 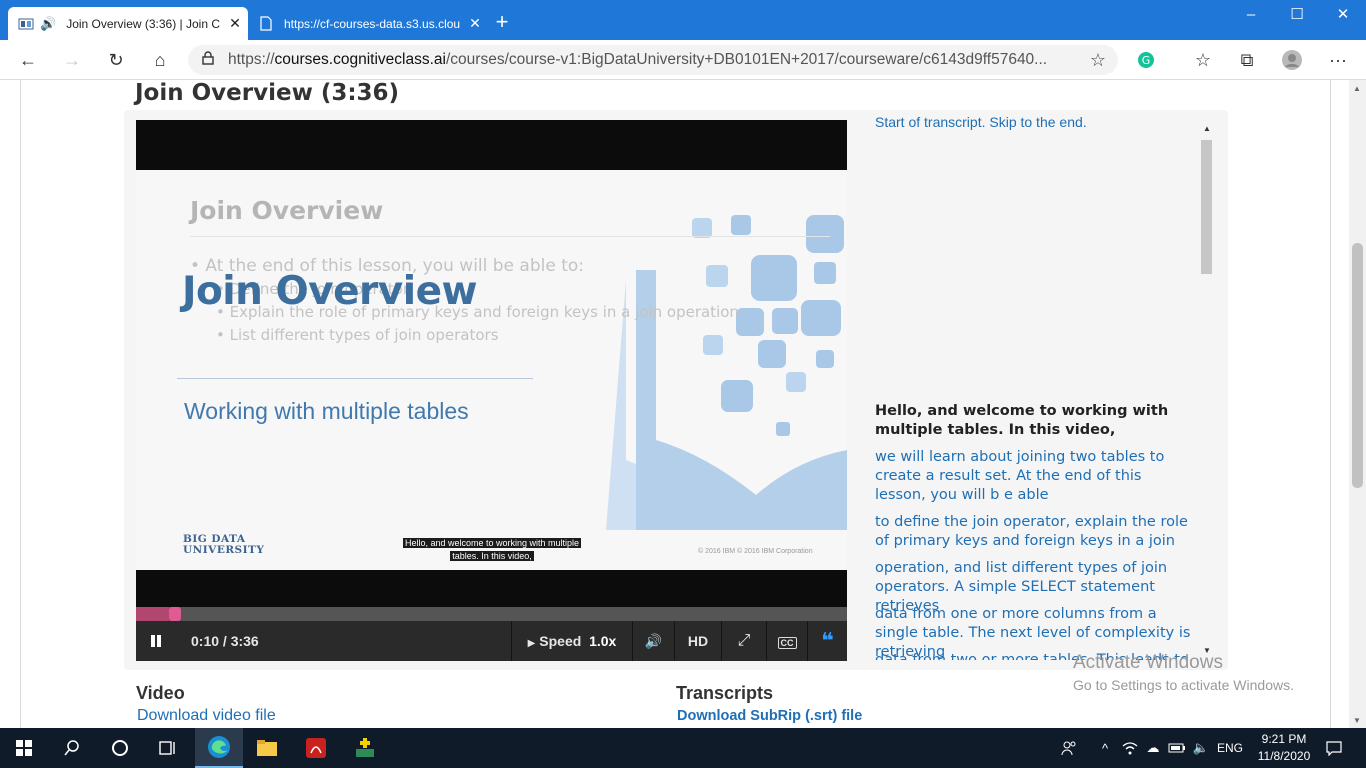 What do you see at coordinates (1206, 207) in the screenshot?
I see `transcript-scroll-thumb` at bounding box center [1206, 207].